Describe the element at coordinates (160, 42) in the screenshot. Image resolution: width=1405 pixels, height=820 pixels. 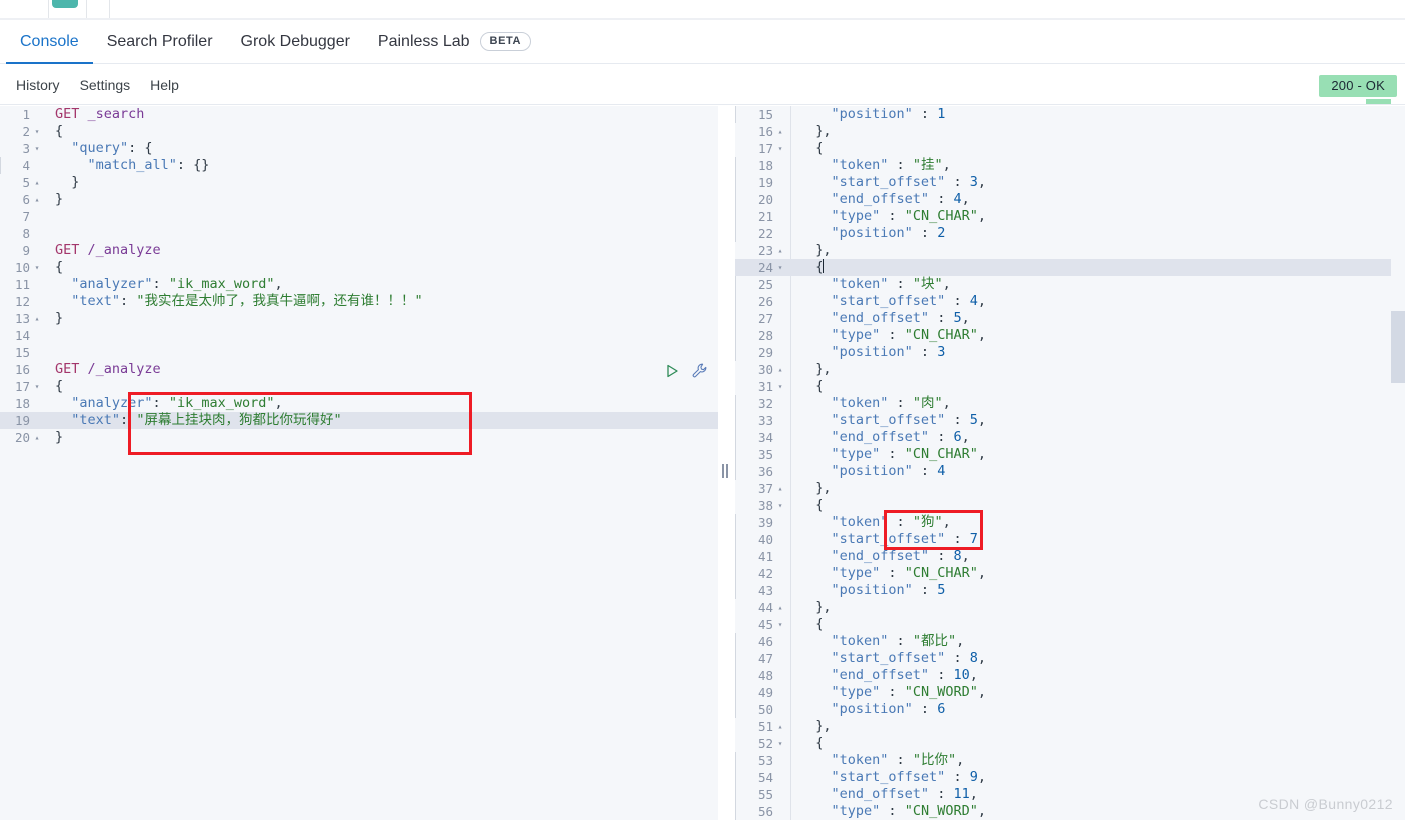
I see `tab-search-profiler: Search Profiler` at that location.